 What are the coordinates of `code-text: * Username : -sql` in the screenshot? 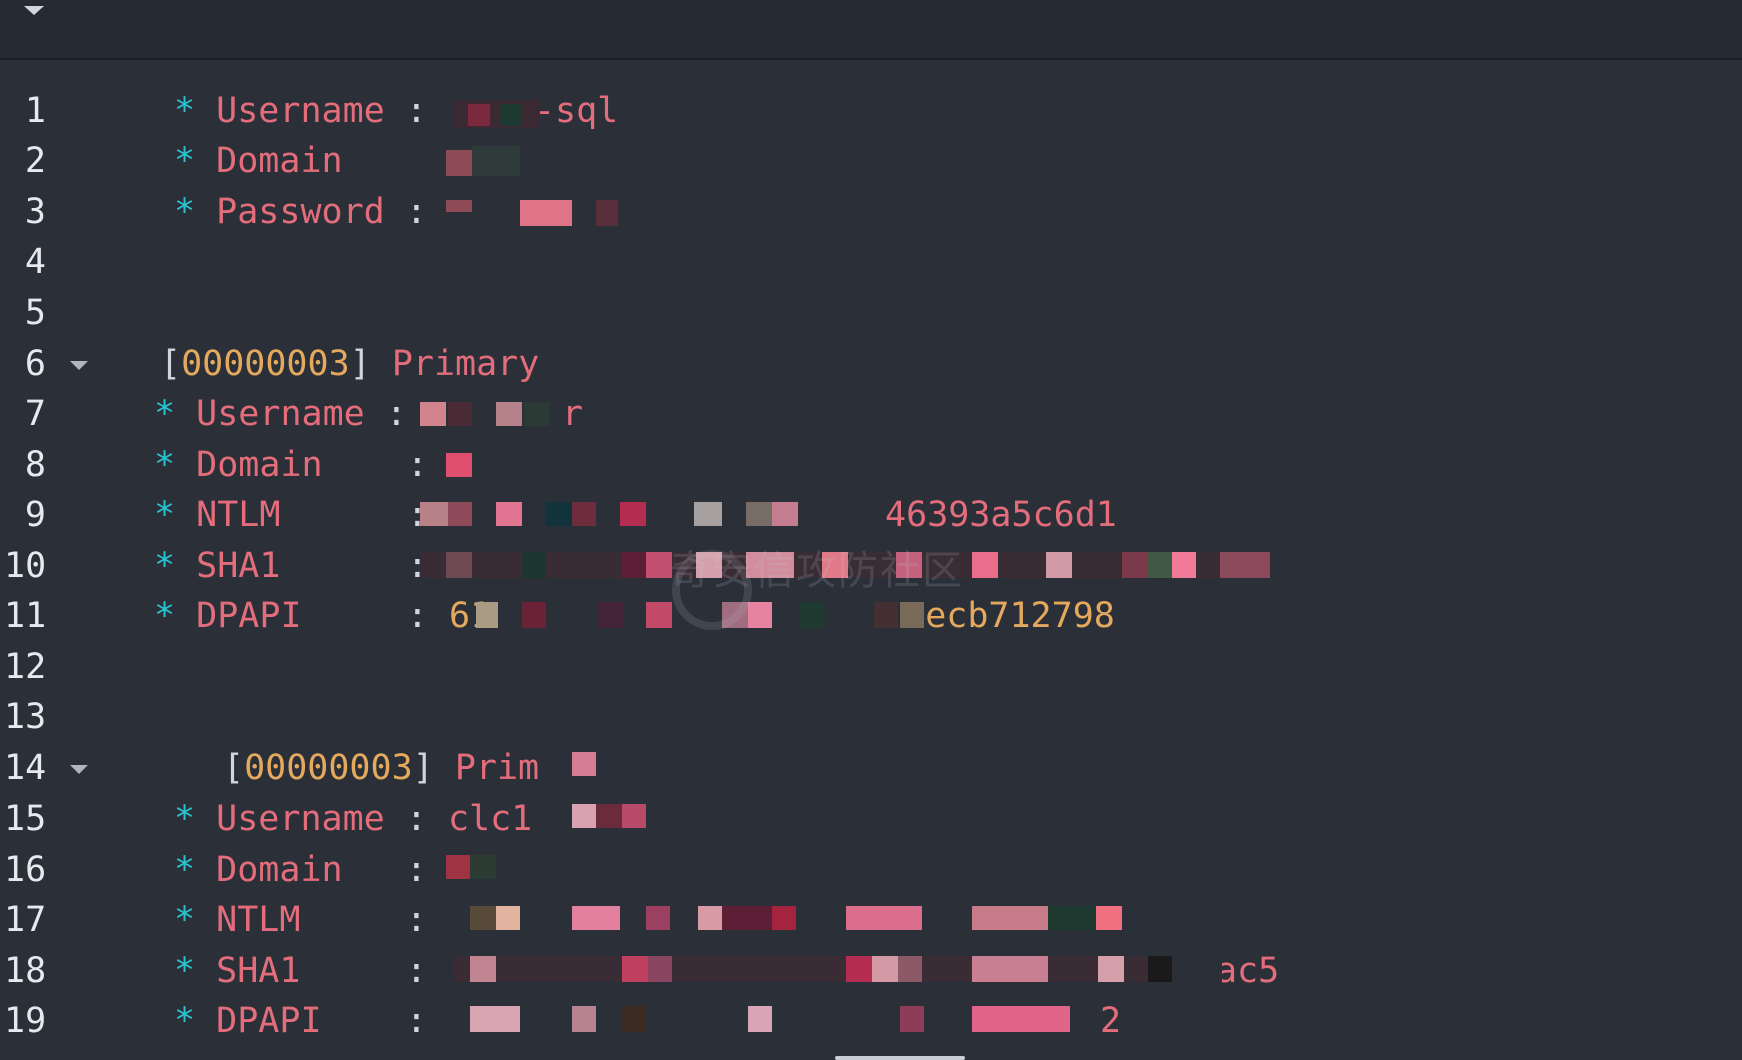 It's located at (396, 111).